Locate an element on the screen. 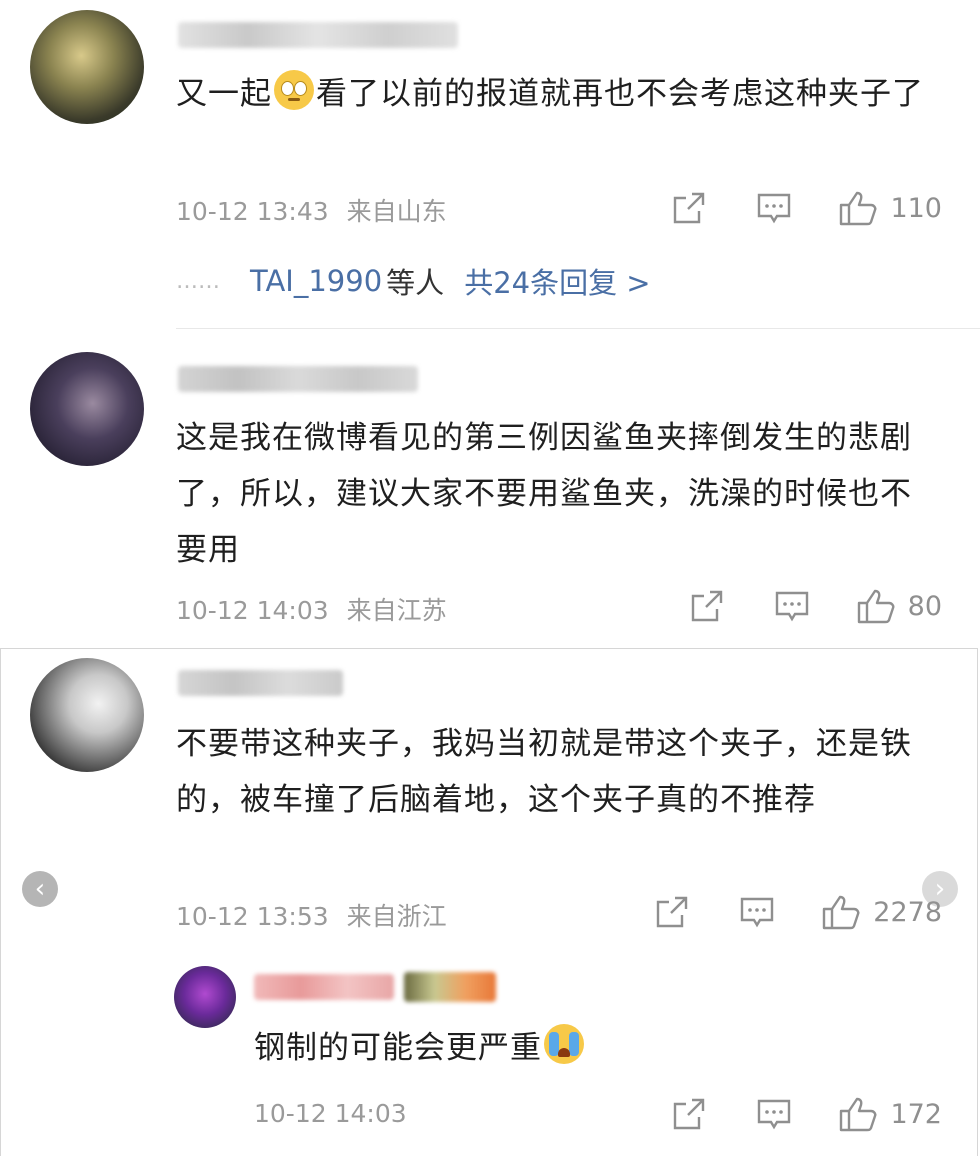 Image resolution: width=980 pixels, height=1156 pixels. rolling-eyes-emoji-icon is located at coordinates (294, 90).